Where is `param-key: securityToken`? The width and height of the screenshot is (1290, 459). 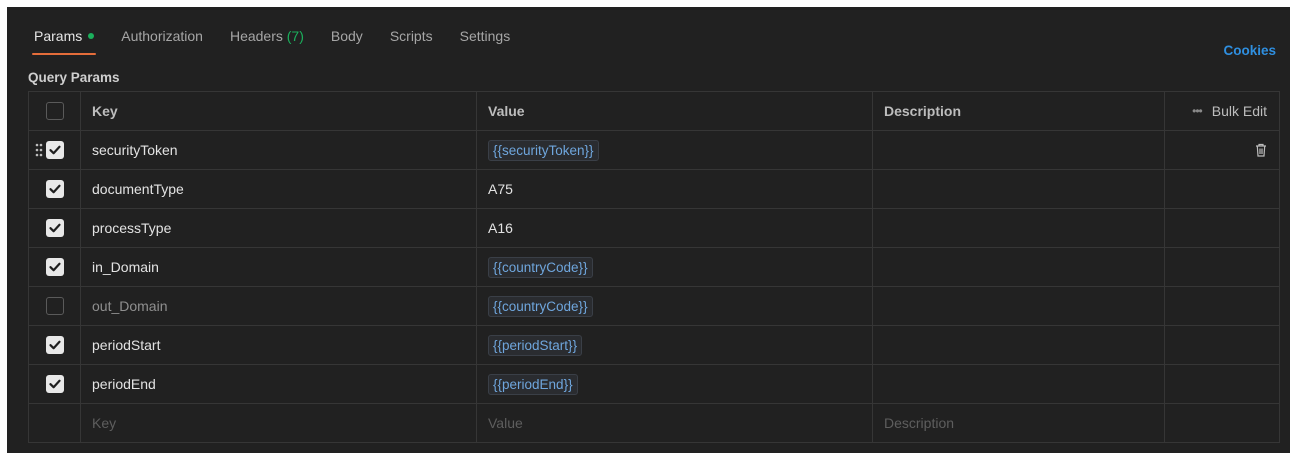
param-key: securityToken is located at coordinates (279, 150).